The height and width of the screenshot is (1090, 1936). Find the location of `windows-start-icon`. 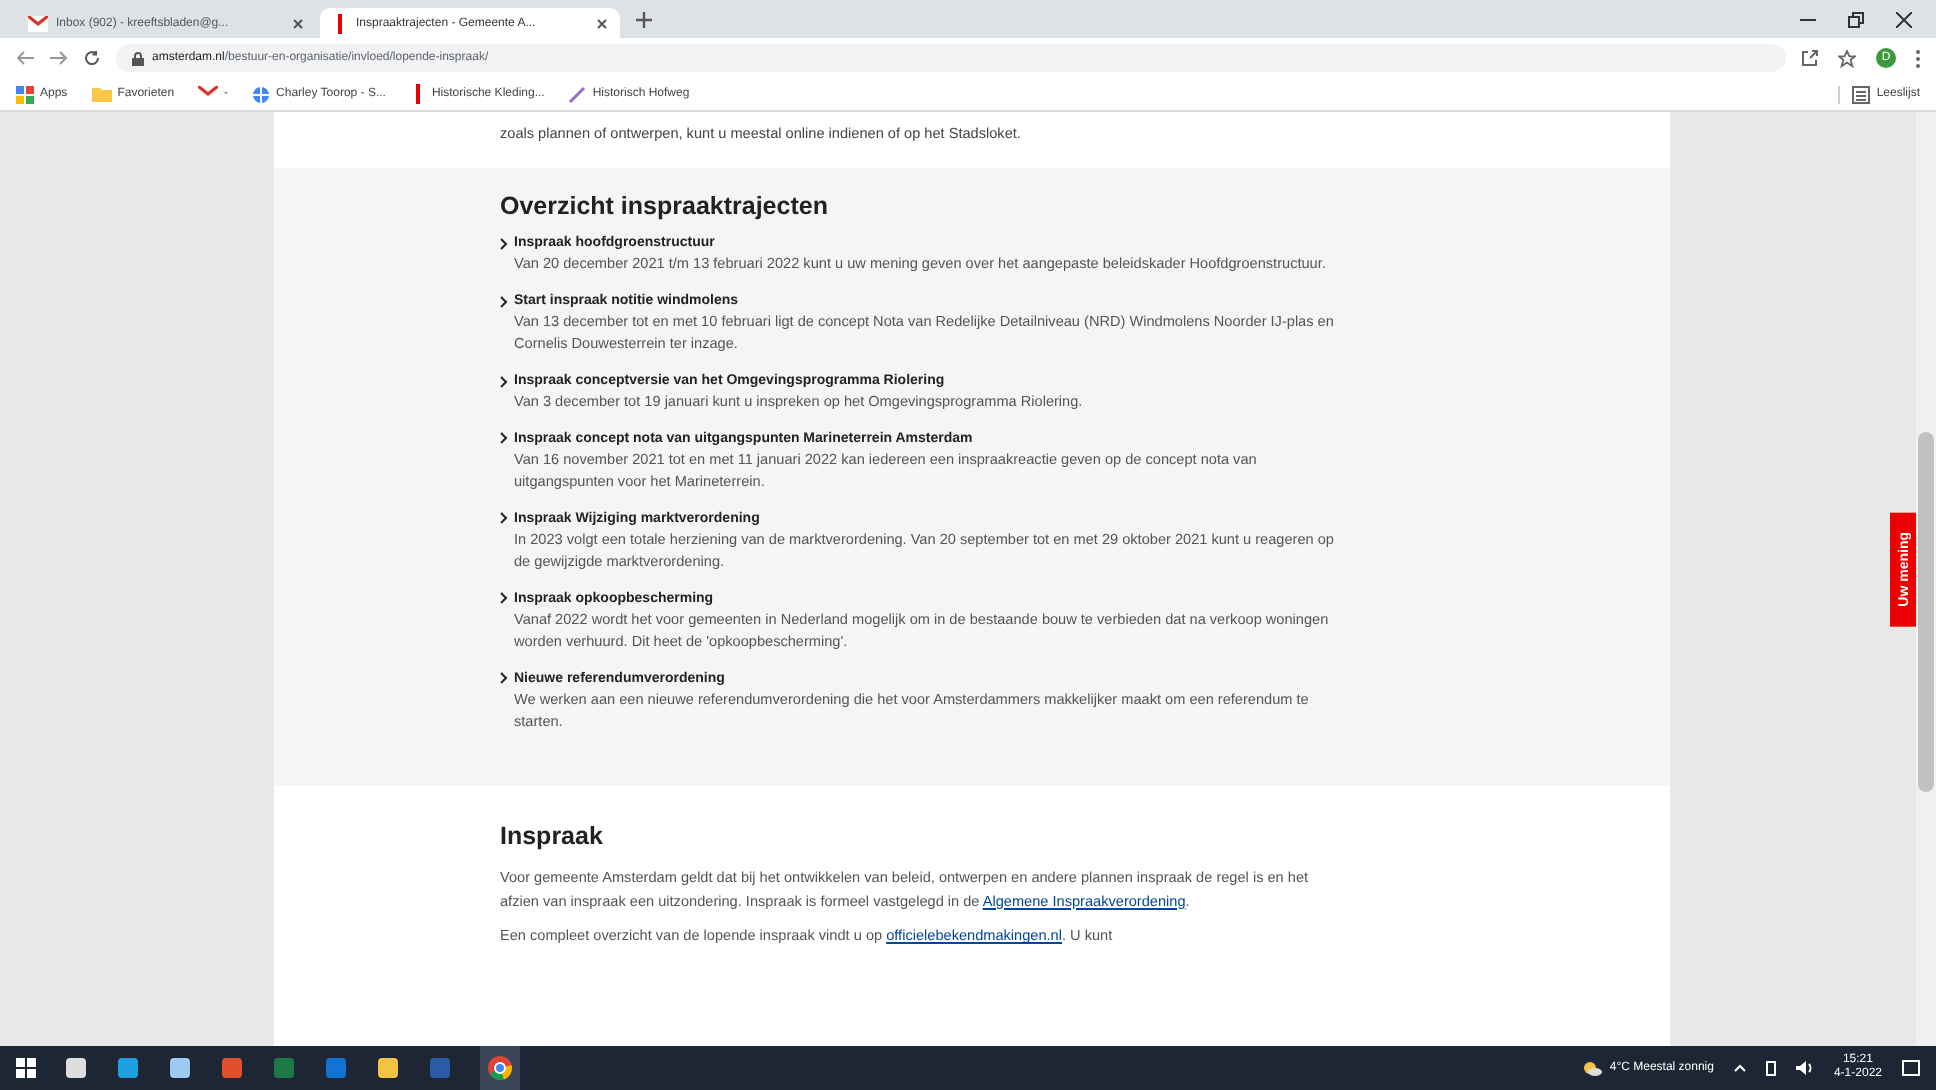

windows-start-icon is located at coordinates (26, 1068).